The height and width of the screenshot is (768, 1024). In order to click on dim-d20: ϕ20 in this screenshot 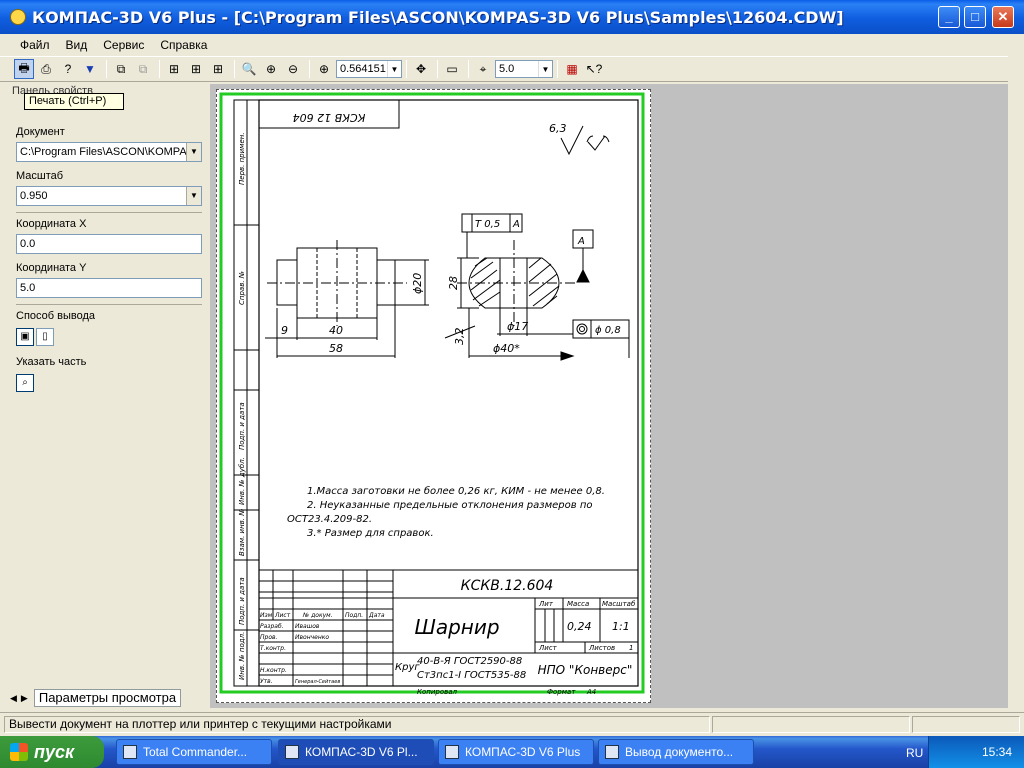, I will do `click(417, 283)`.